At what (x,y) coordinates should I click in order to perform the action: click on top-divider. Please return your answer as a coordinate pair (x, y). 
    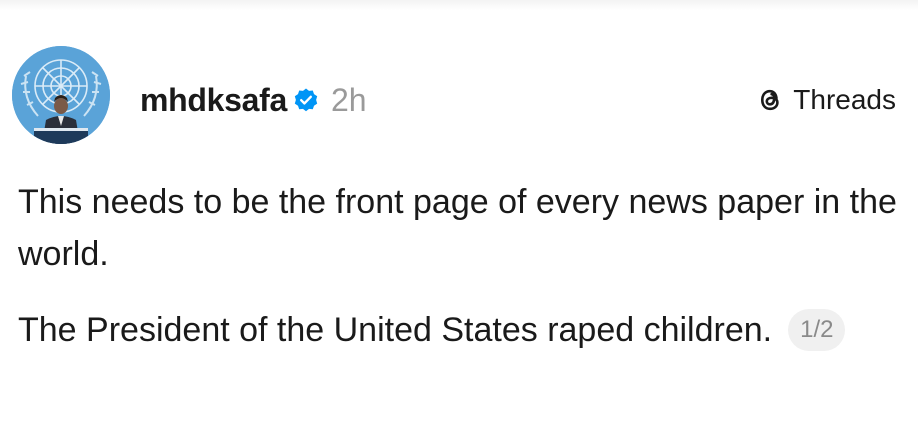
    Looking at the image, I should click on (459, 5).